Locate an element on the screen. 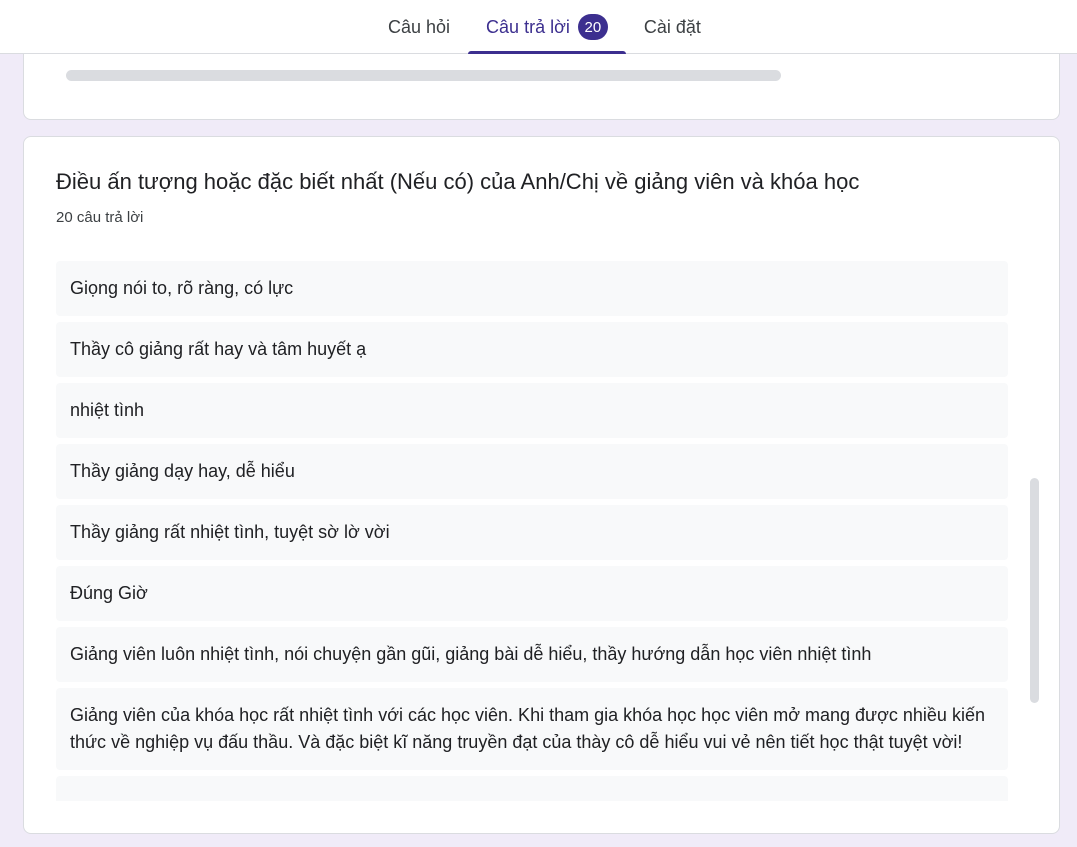  horizontal-scrollbar is located at coordinates (423, 75).